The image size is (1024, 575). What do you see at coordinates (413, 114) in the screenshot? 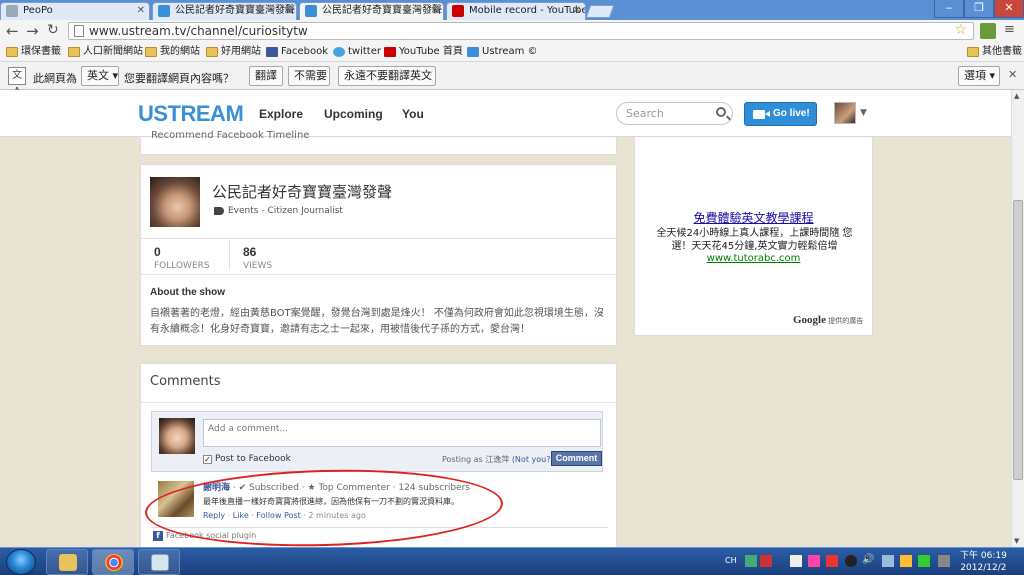
I see `nav-you: You` at bounding box center [413, 114].